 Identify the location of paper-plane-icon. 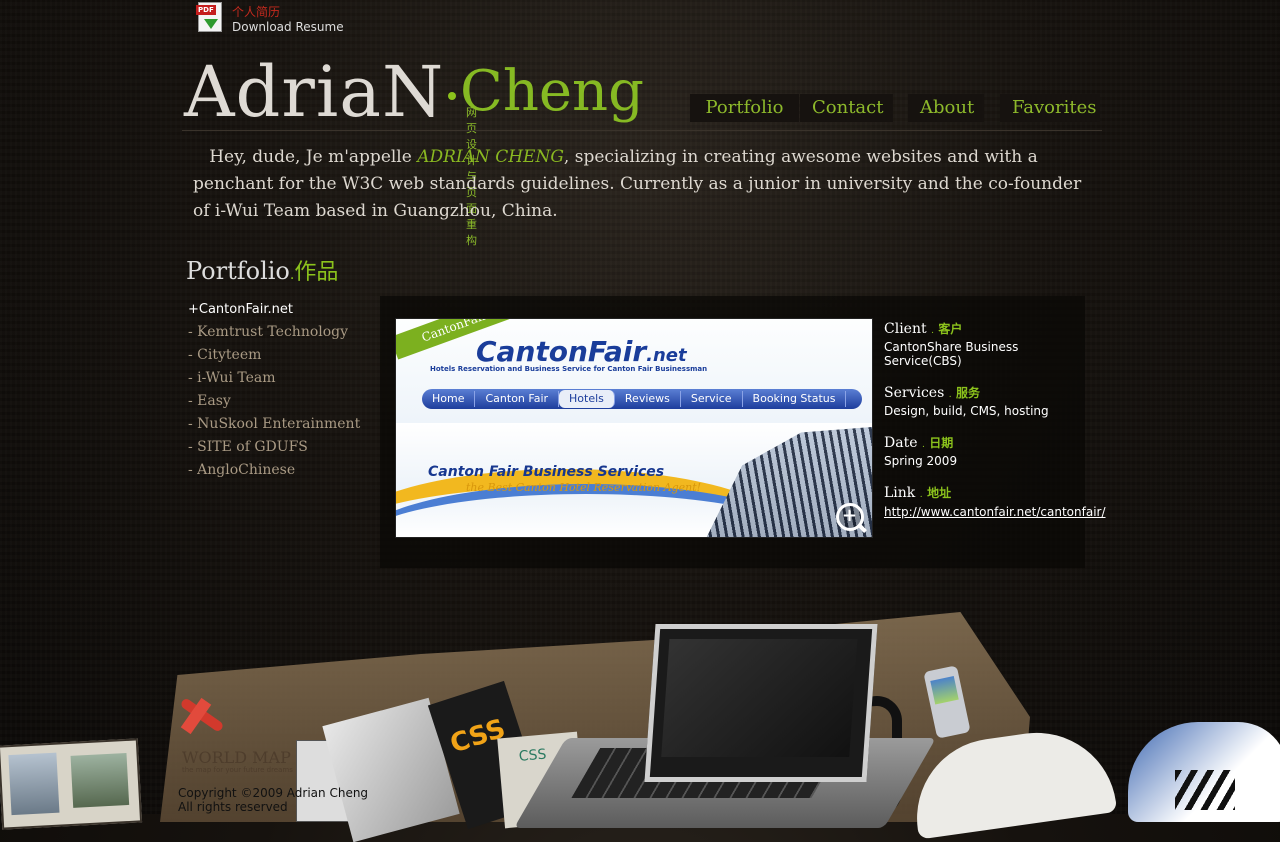
(198, 715).